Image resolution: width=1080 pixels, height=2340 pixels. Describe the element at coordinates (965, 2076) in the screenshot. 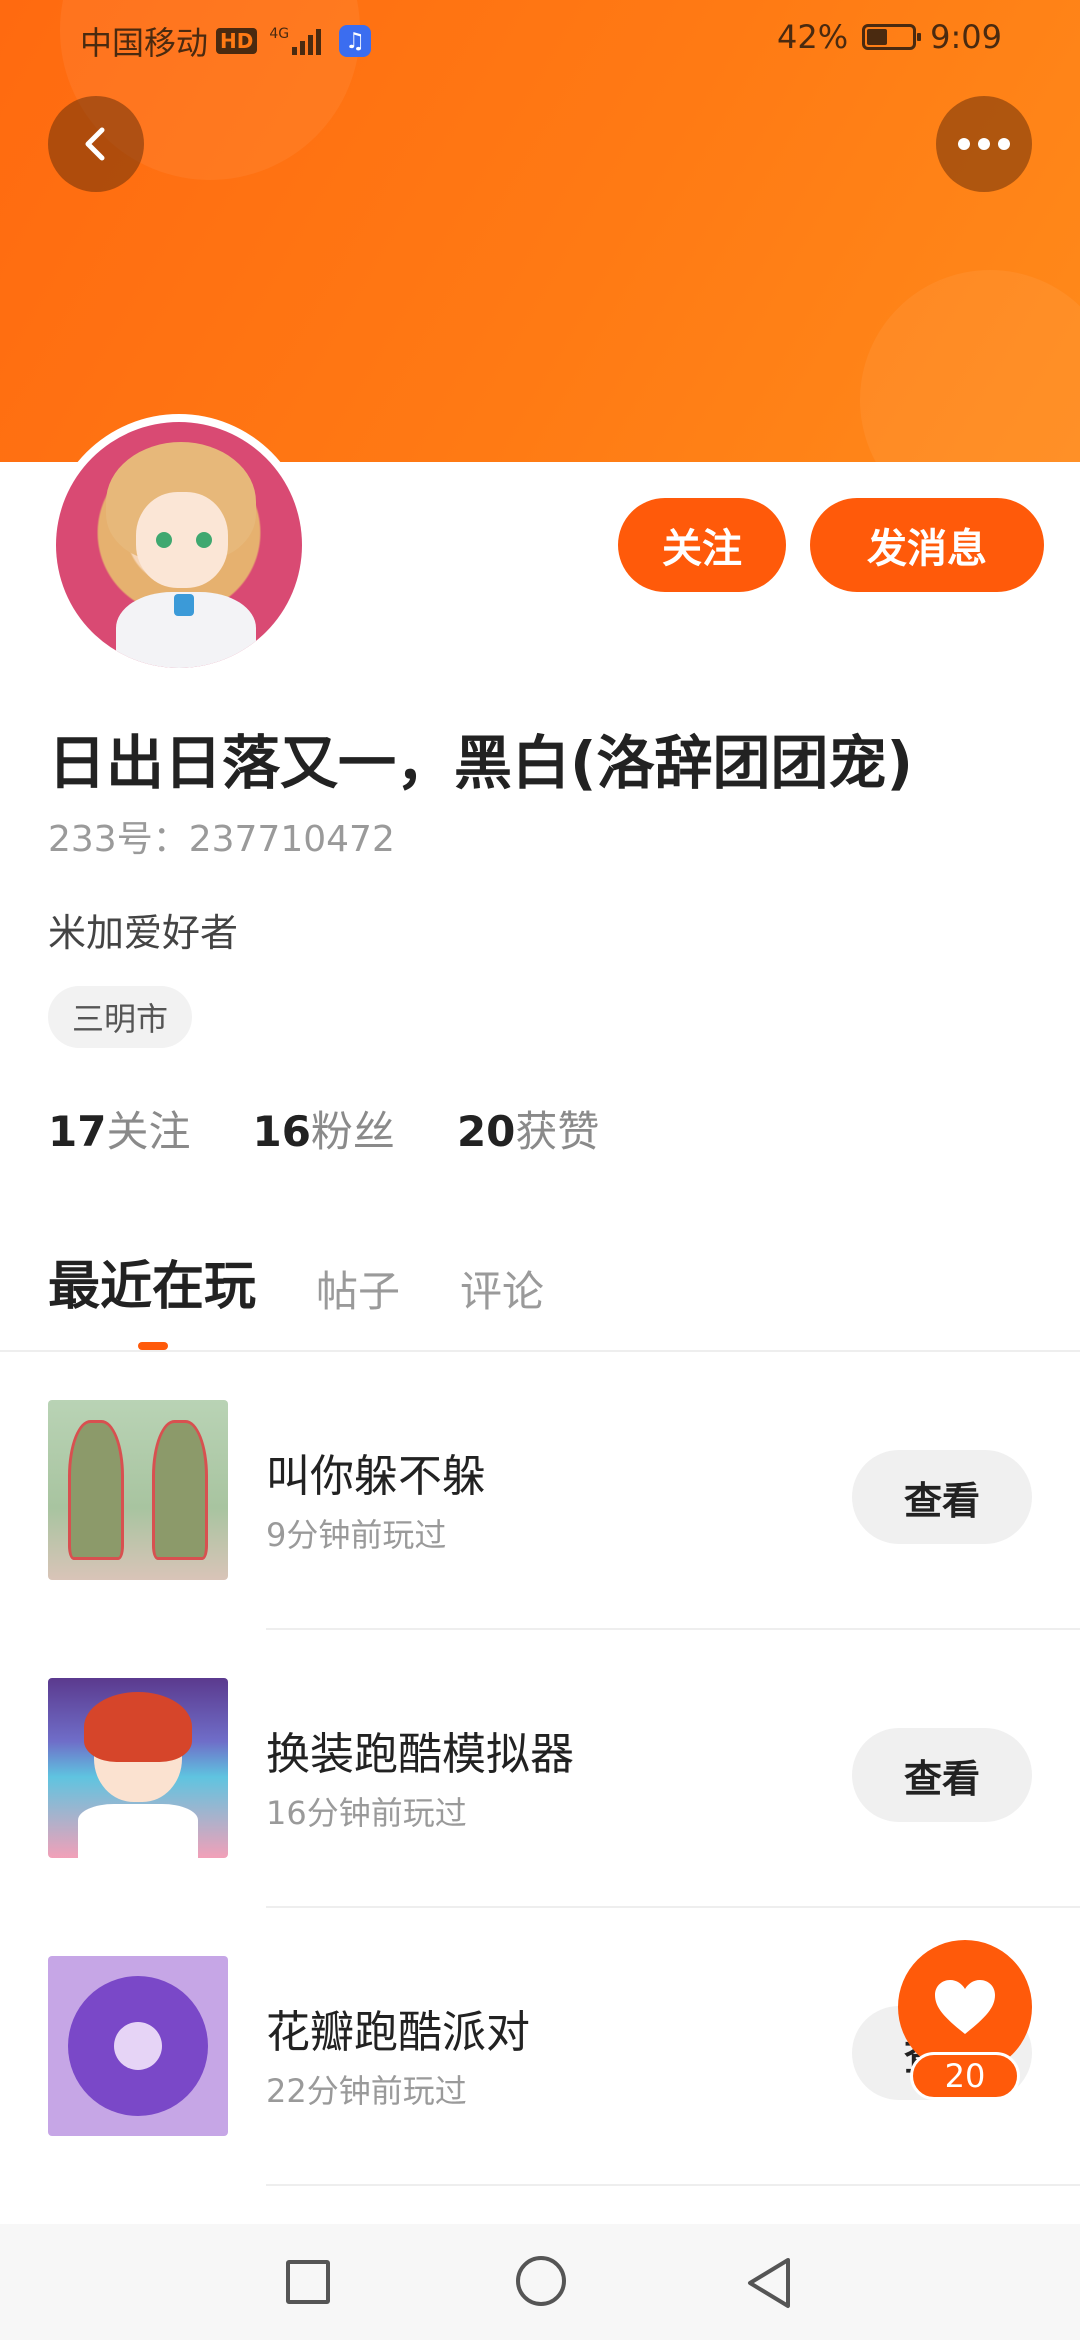

I see `like-count-badge: 20` at that location.